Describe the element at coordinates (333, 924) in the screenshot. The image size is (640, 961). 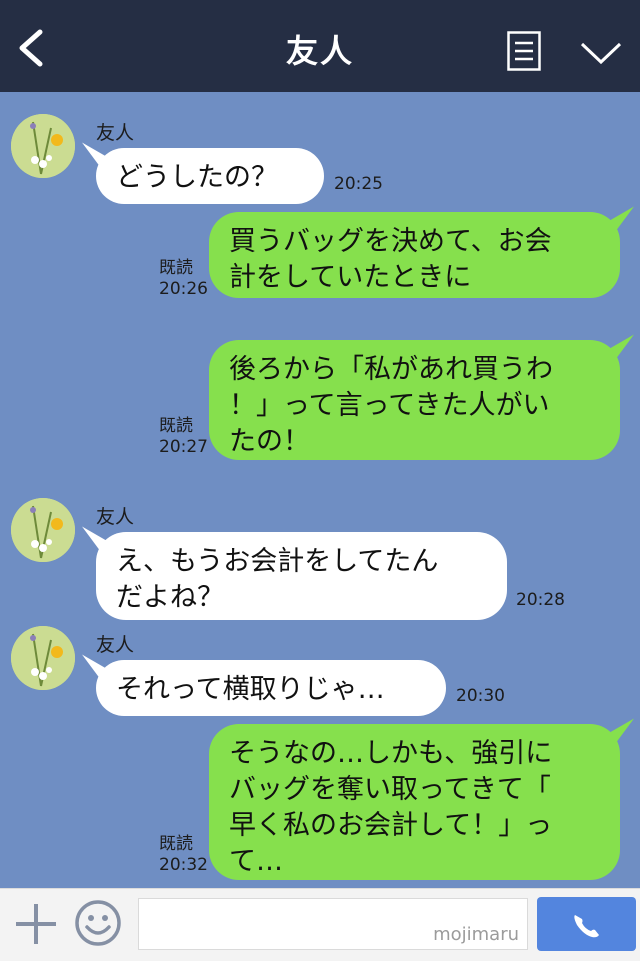
I see `message-input: mojimaru` at that location.